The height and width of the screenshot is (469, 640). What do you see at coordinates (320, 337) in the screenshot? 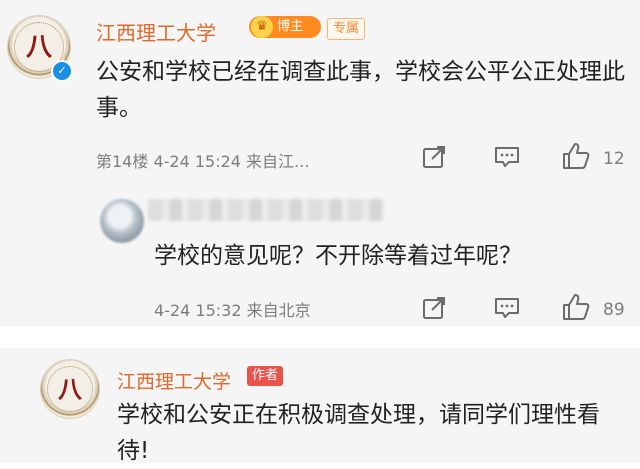
I see `card-gap` at bounding box center [320, 337].